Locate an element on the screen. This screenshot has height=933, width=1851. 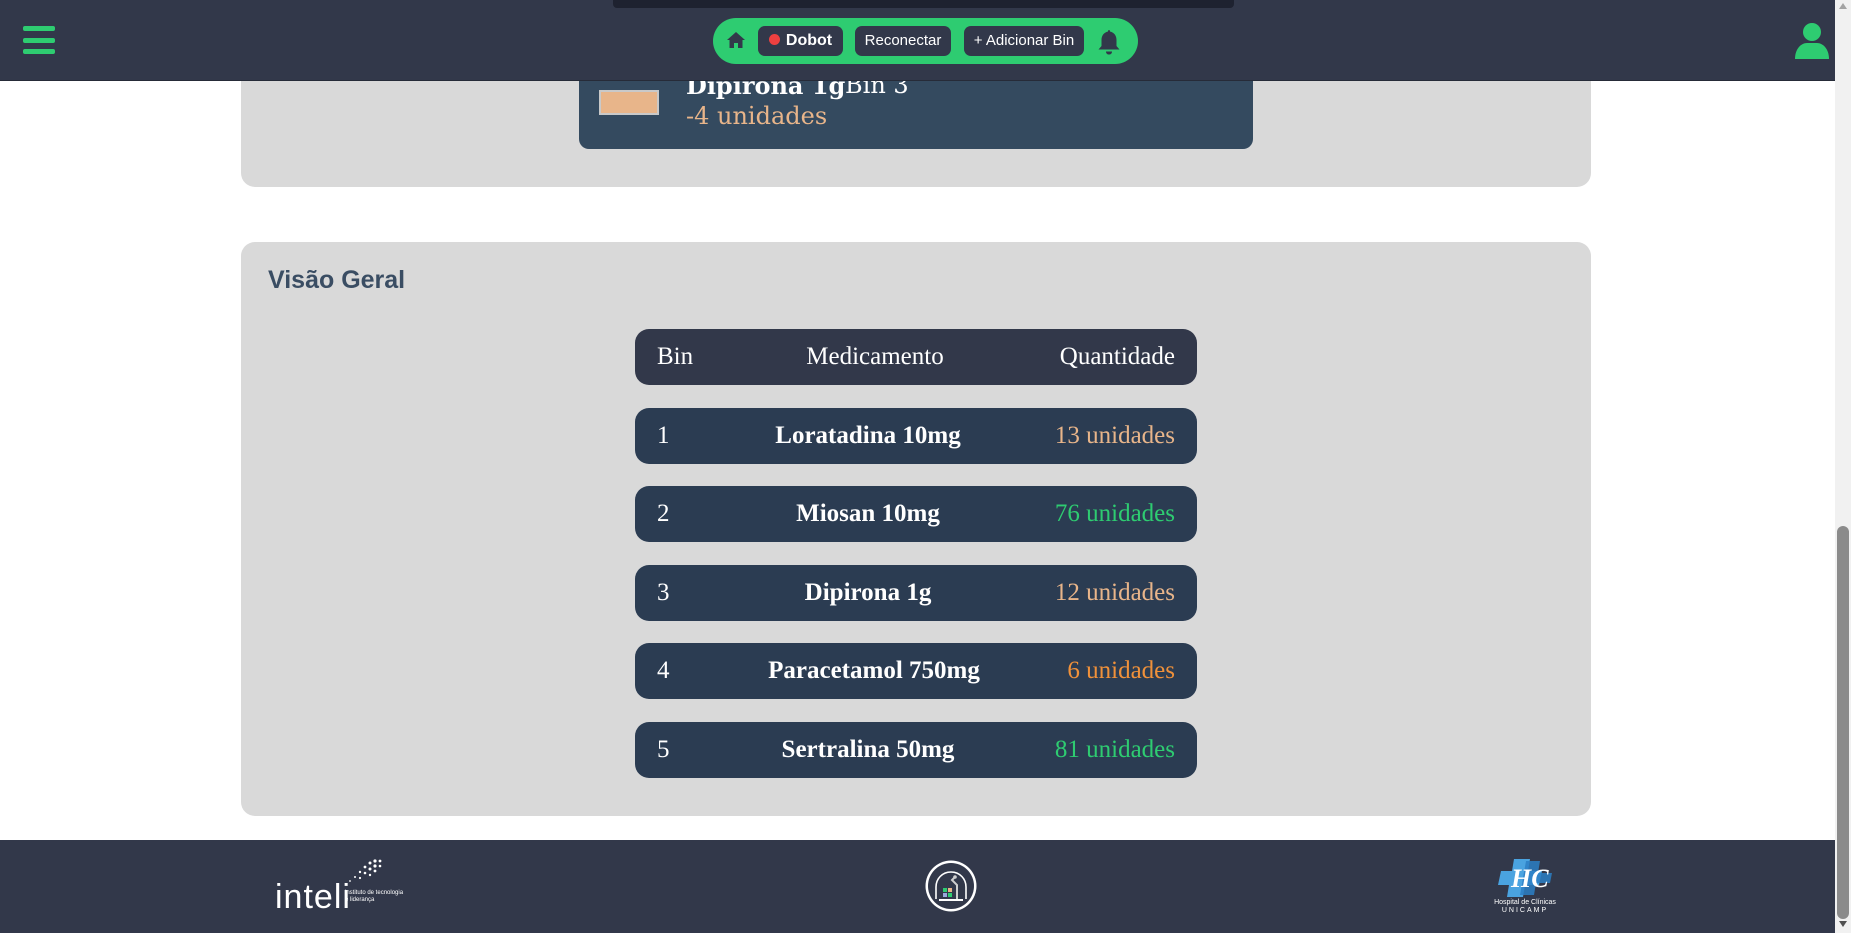
hc-unicamp-label: UNICAMP is located at coordinates (1525, 910).